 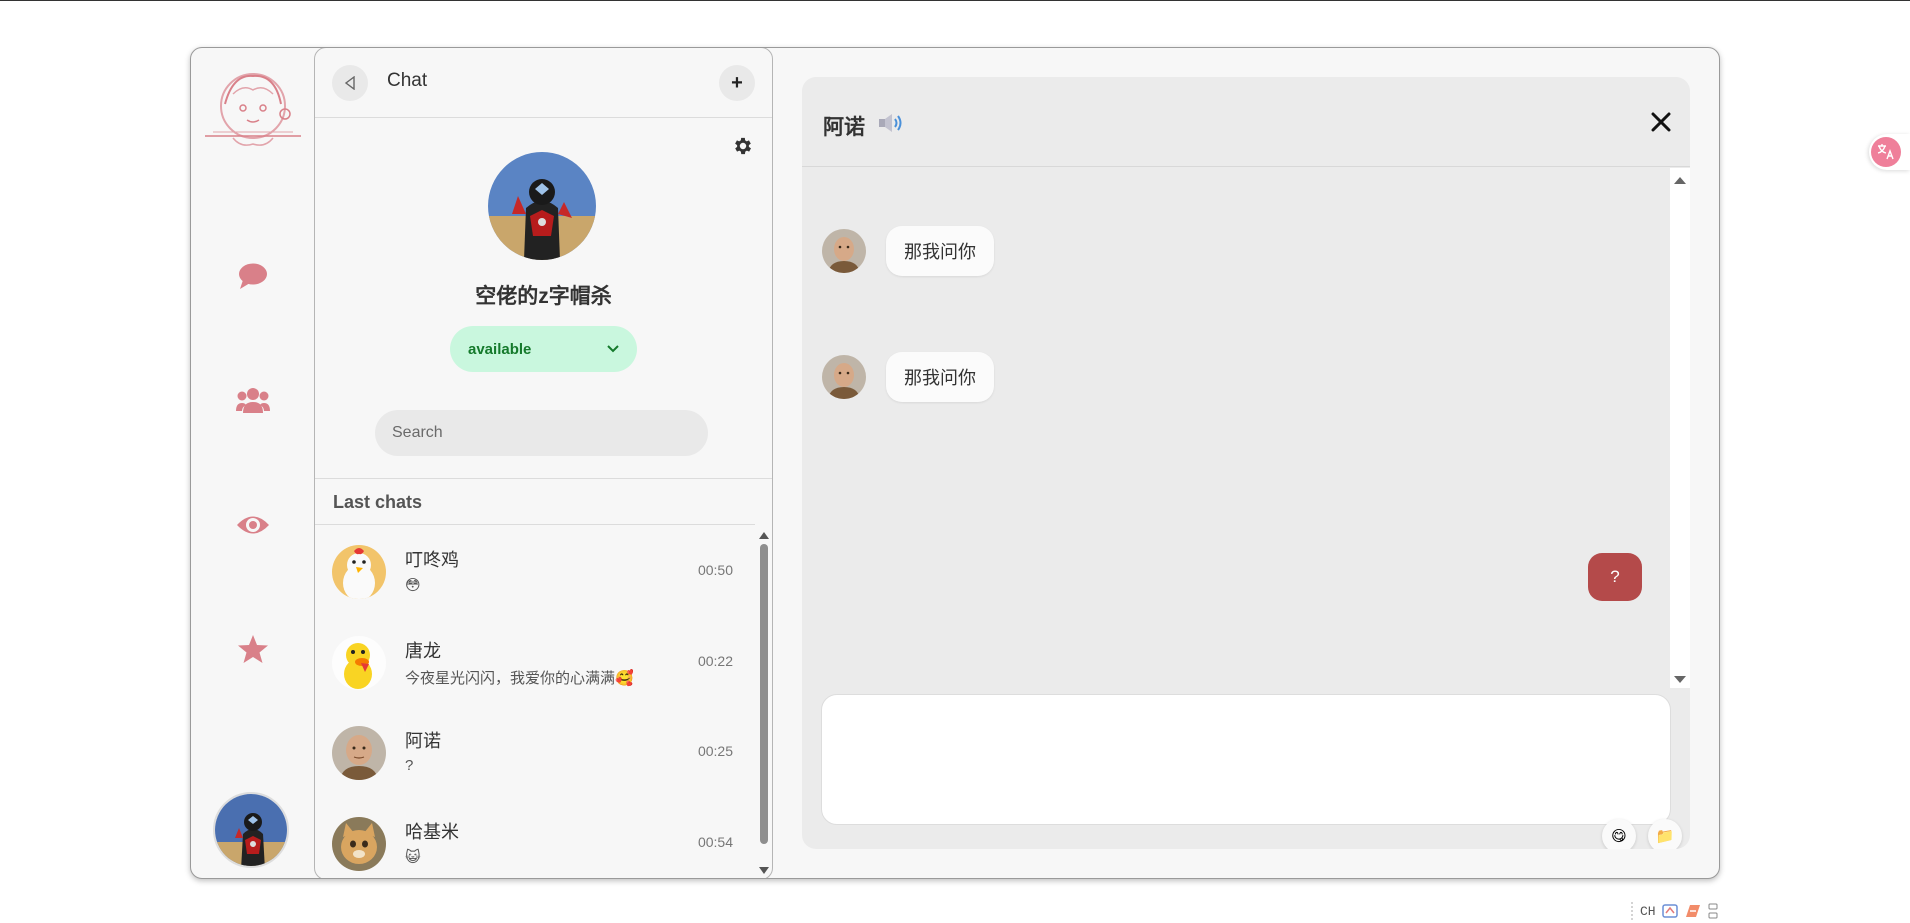 What do you see at coordinates (543, 296) in the screenshot?
I see `profile-name: 空佬的z字帽杀` at bounding box center [543, 296].